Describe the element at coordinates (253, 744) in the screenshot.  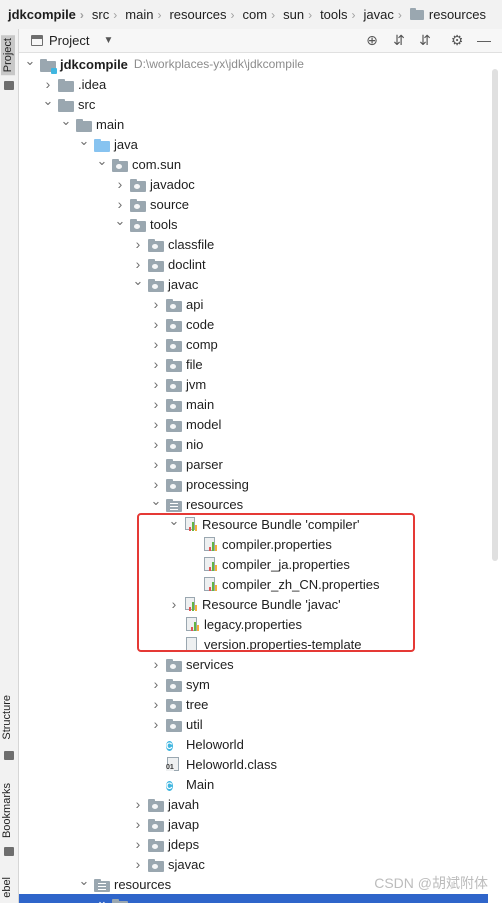
I see `tree-node: C Heloworld` at that location.